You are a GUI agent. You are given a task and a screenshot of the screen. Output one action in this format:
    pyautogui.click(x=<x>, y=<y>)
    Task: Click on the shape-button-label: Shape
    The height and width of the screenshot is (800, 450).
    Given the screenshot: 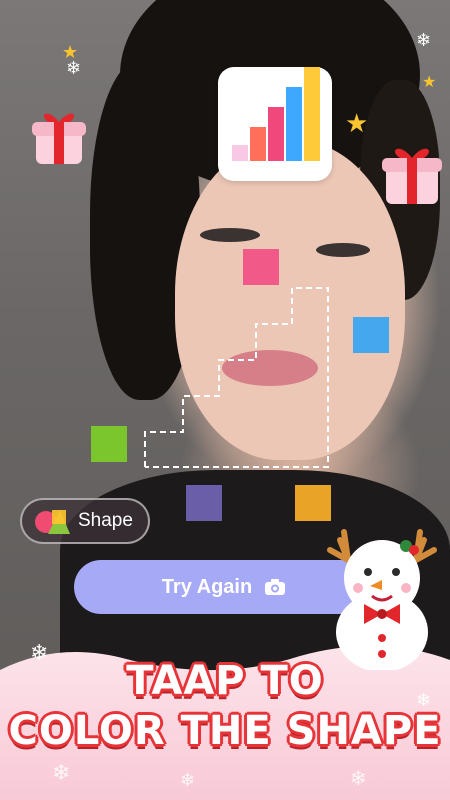 What is the action you would take?
    pyautogui.click(x=105, y=520)
    